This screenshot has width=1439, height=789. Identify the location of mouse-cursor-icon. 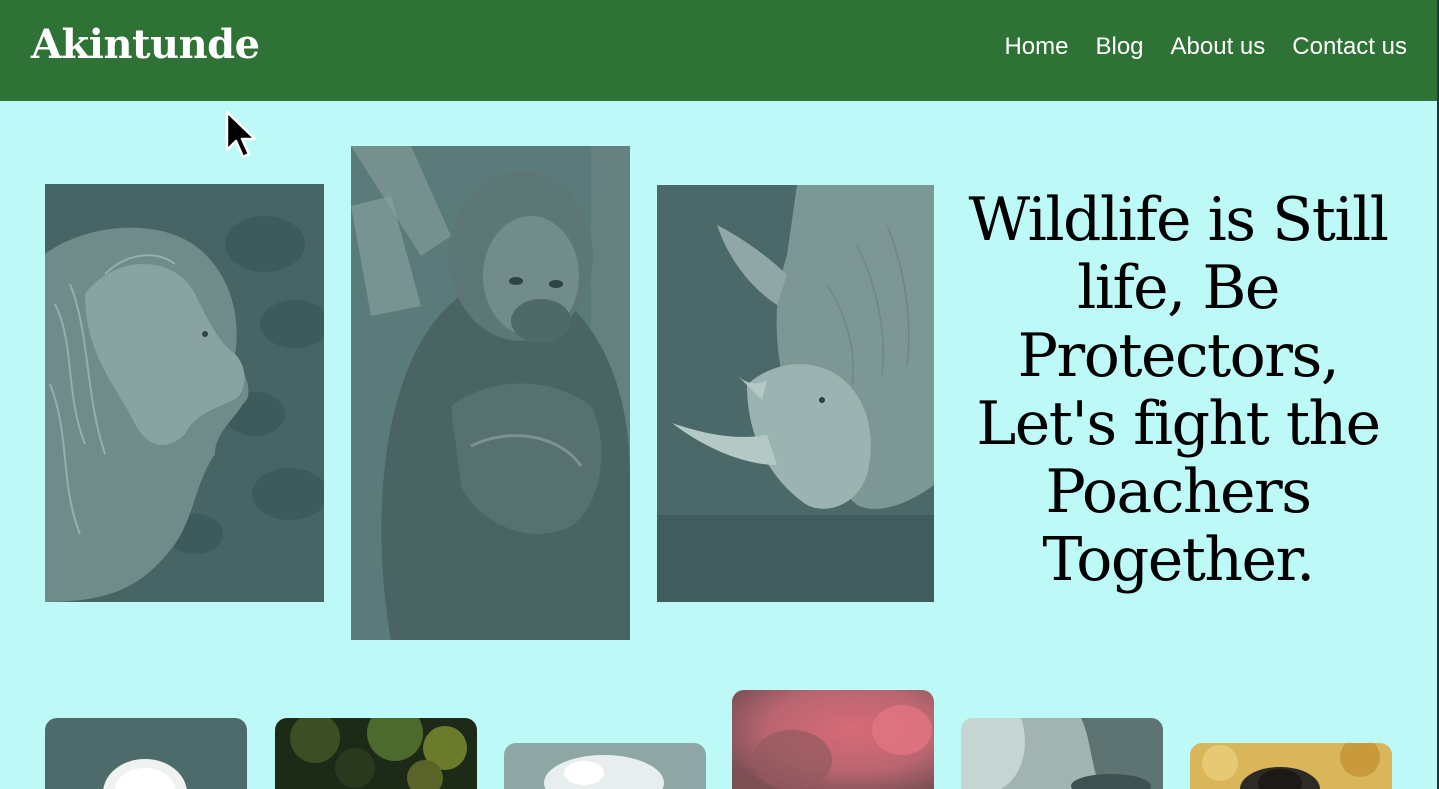
(241, 134).